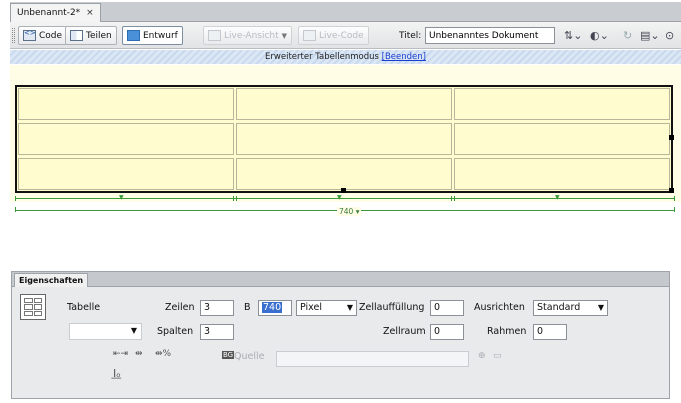 The image size is (681, 403). I want to click on width-input: 740, so click(275, 308).